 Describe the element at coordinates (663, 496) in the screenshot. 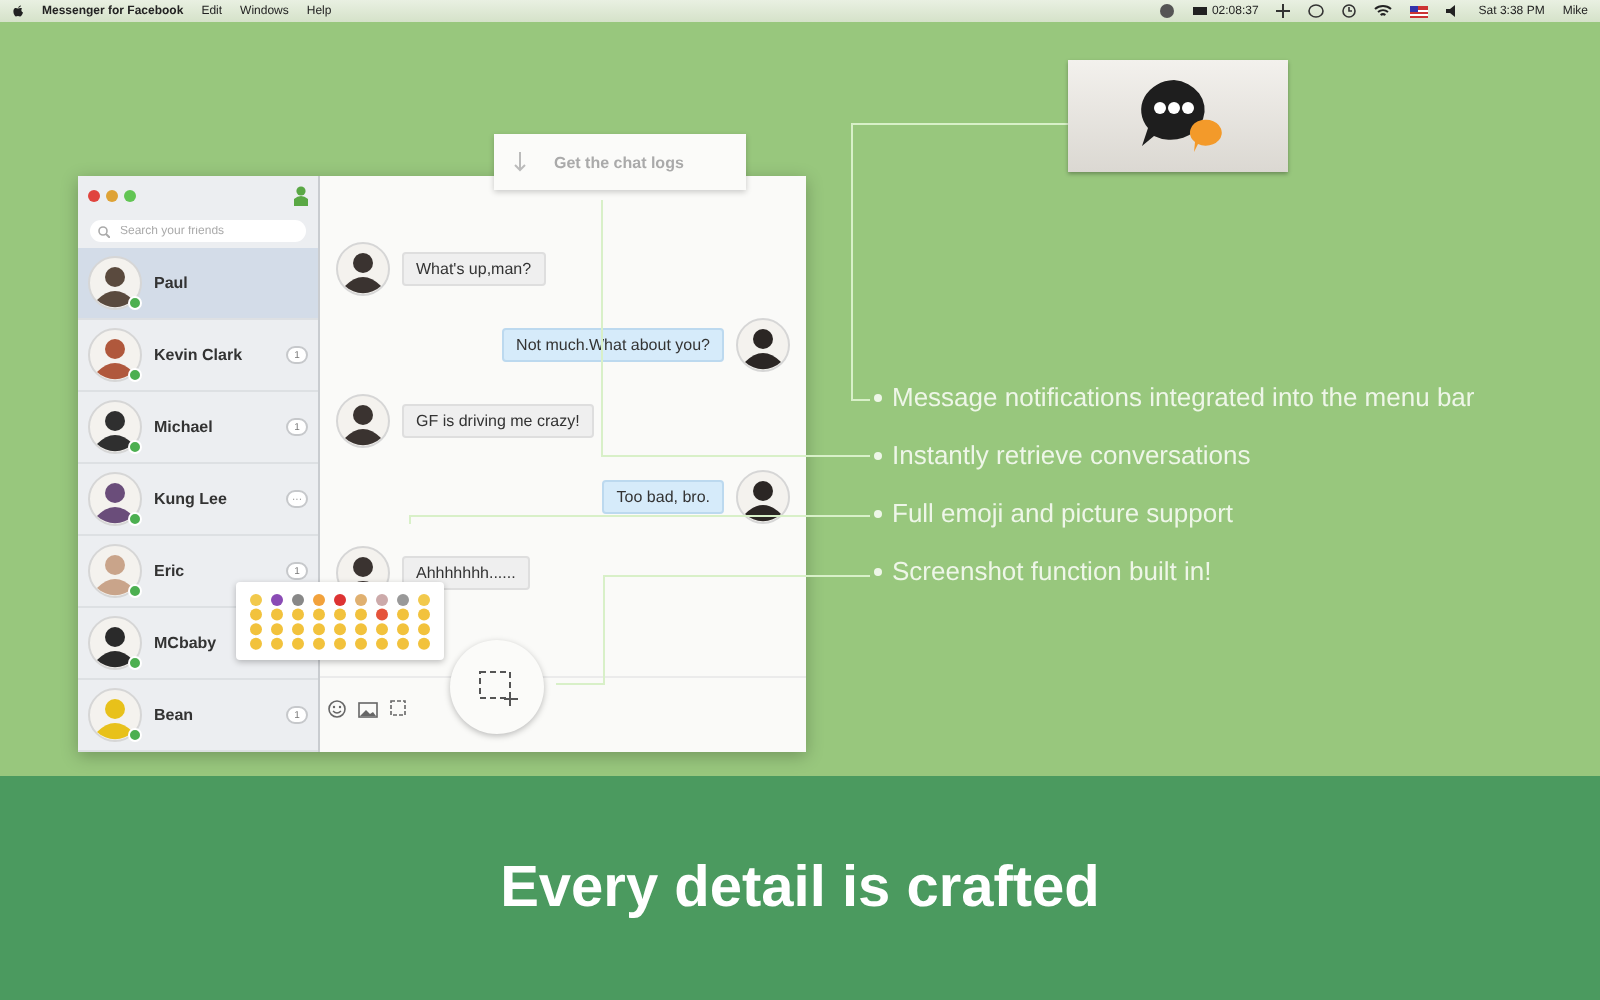

I see `message-bubble: Too bad, bro.` at that location.